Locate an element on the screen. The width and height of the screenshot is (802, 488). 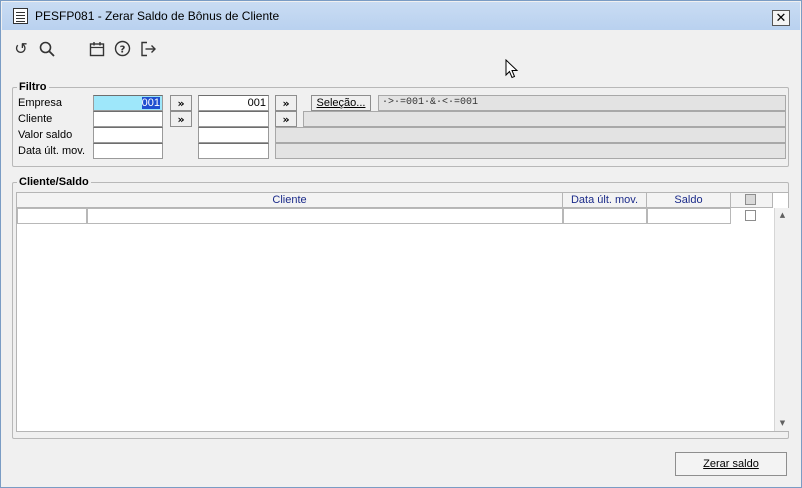
column-header-saldo: Saldo is located at coordinates (689, 200).